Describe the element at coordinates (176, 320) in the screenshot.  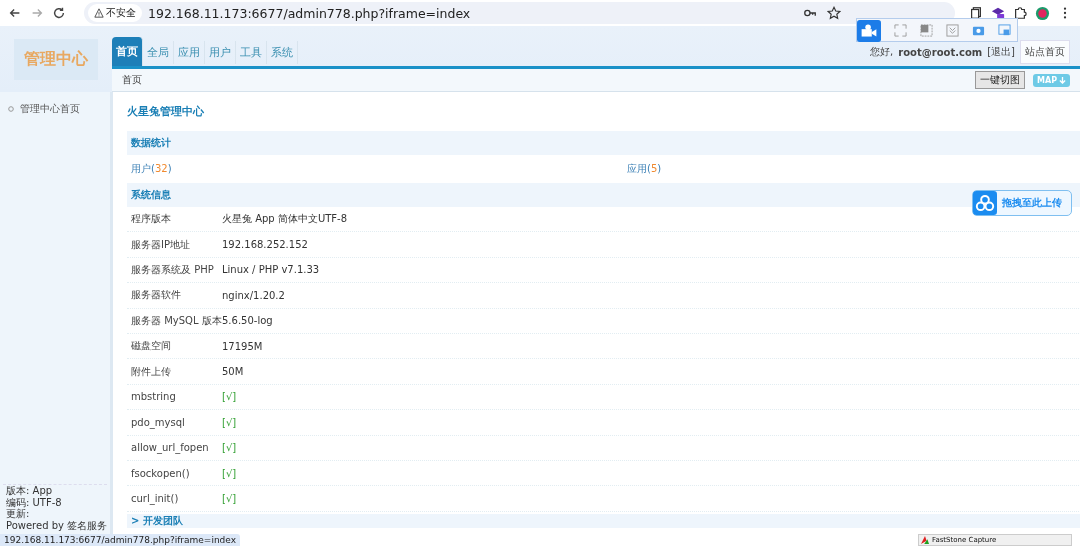
I see `info-label: 服务器 MySQL 版本` at that location.